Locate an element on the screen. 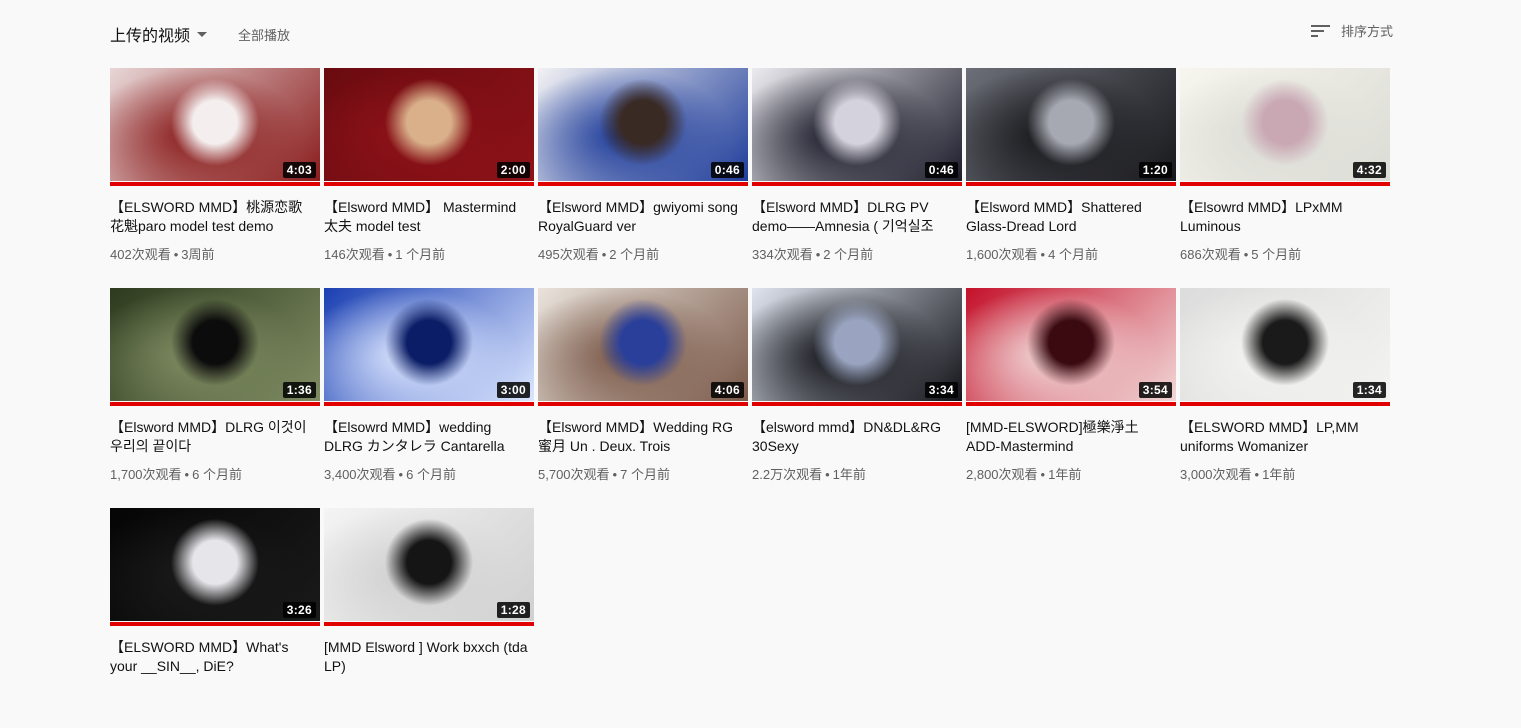  sort-icon is located at coordinates (1320, 31).